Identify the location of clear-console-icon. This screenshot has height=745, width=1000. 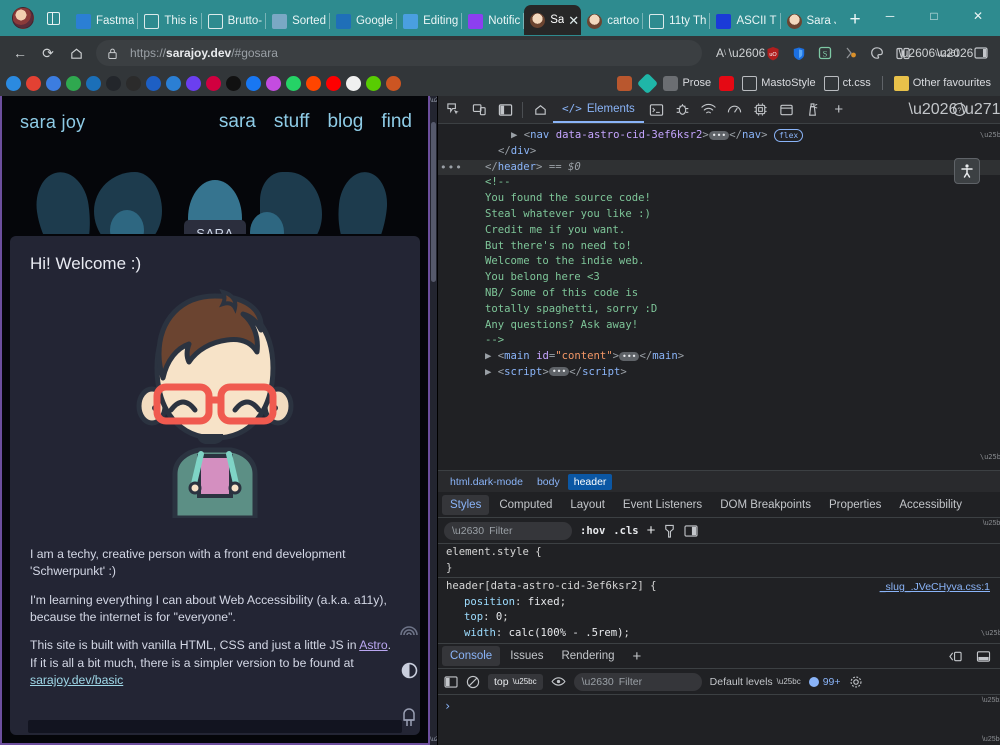
(473, 682).